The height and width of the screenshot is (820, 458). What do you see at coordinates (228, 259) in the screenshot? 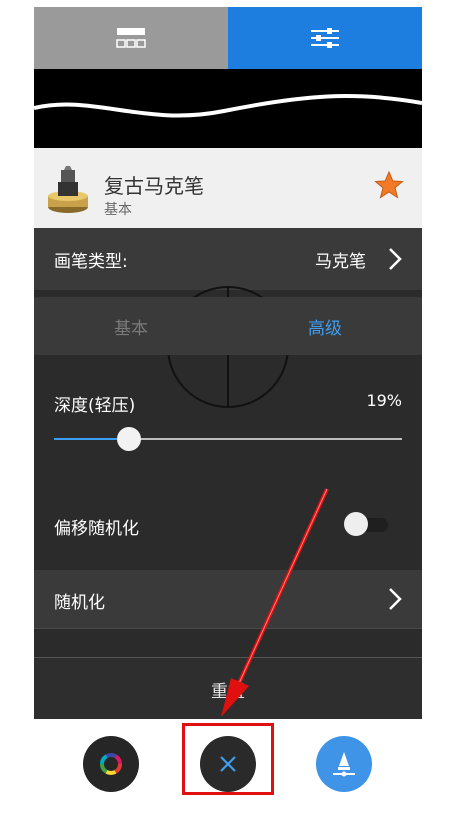
I see `brush-type-row: 画笔类型: 马克笔` at bounding box center [228, 259].